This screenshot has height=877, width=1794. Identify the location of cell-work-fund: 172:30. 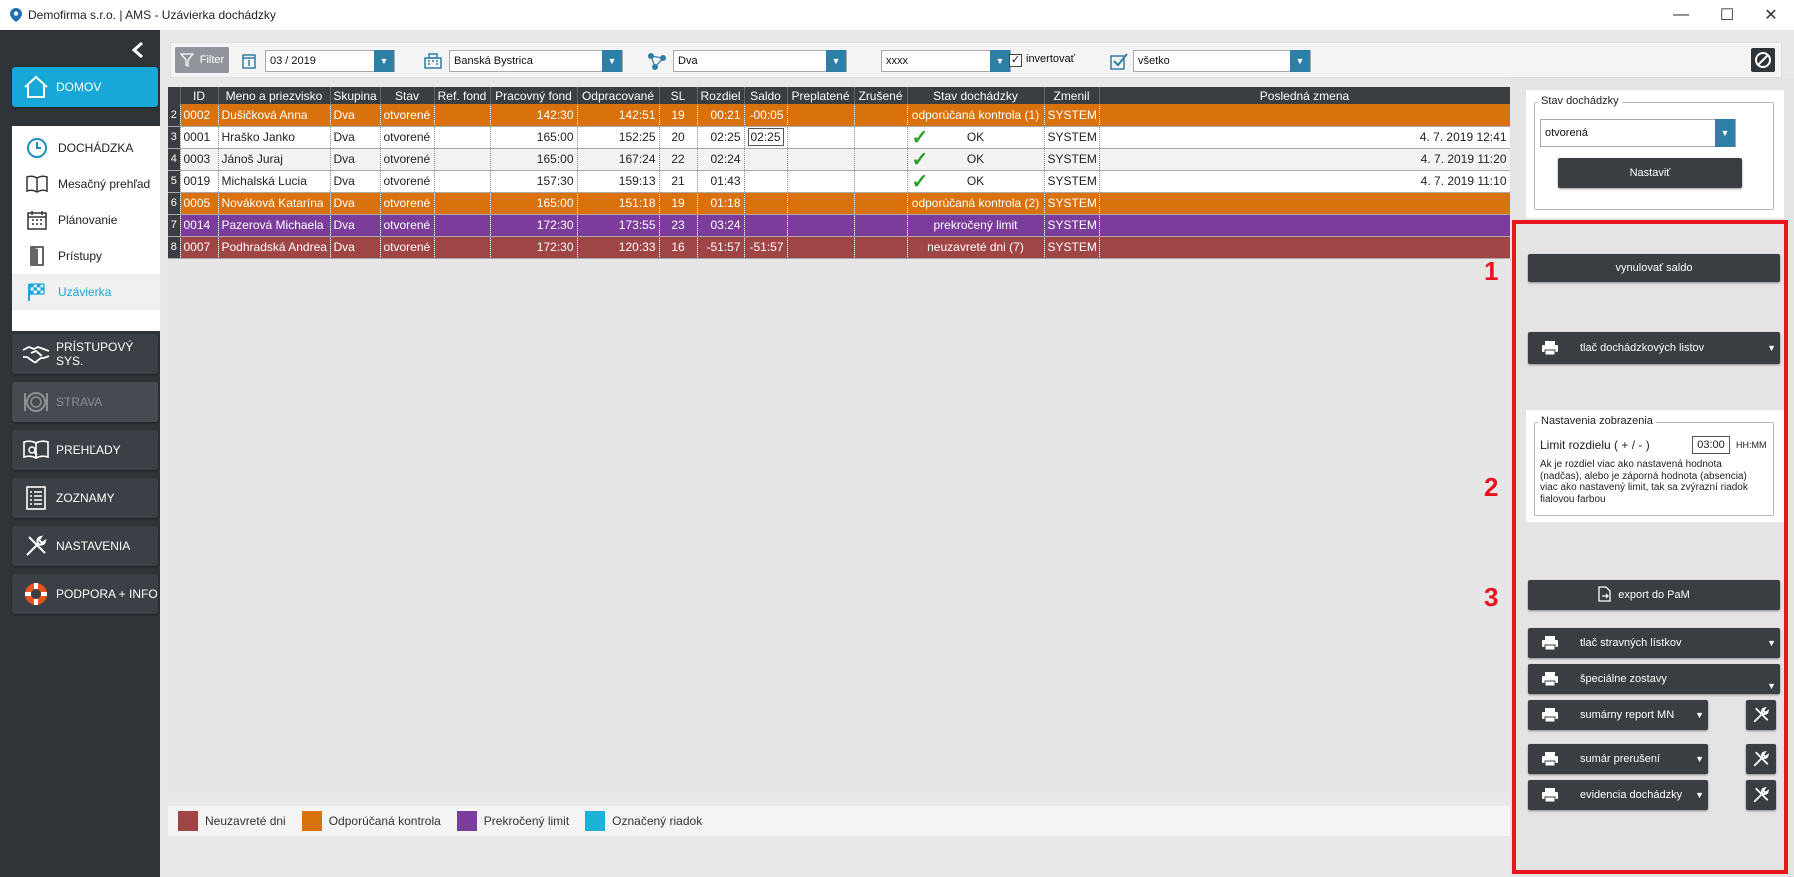
(534, 247).